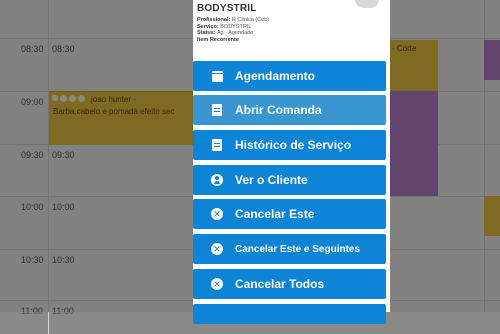  I want to click on more-actions-button, so click(289, 314).